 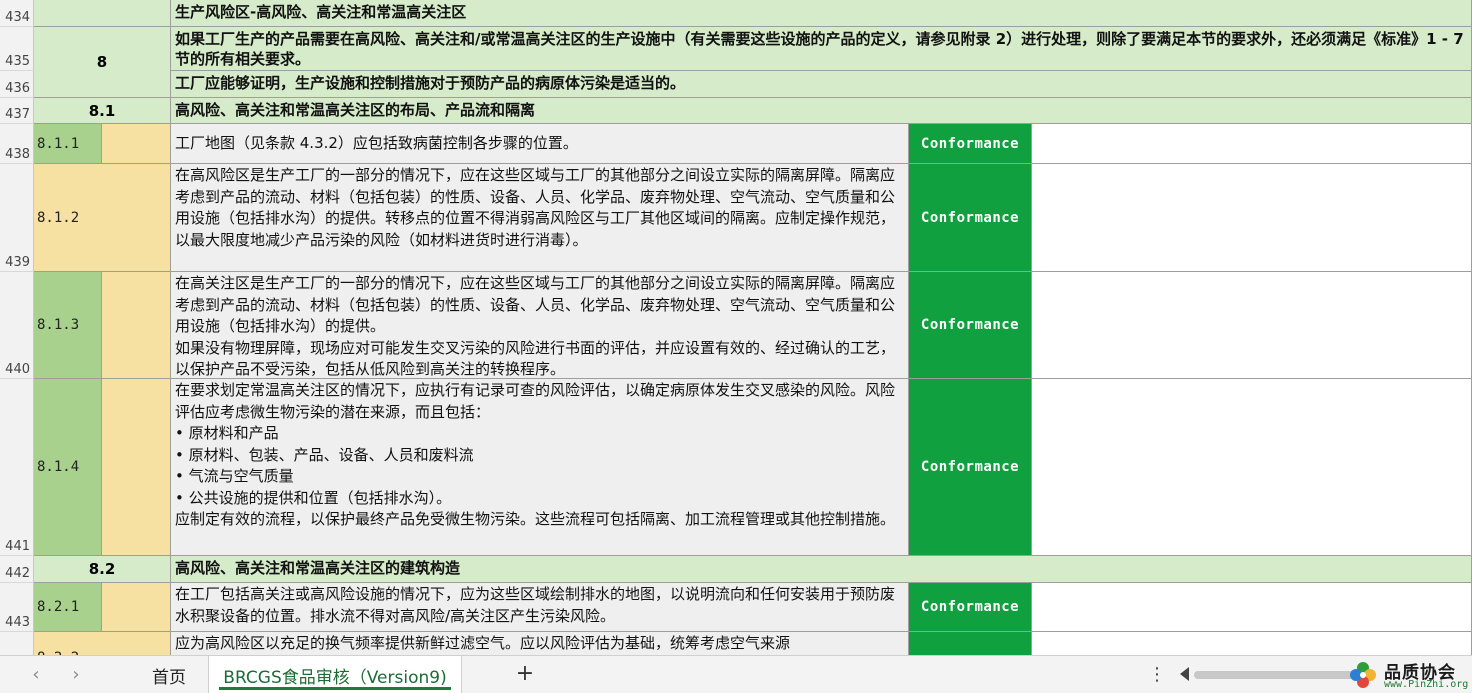 What do you see at coordinates (1184, 674) in the screenshot?
I see `scroll-left-icon` at bounding box center [1184, 674].